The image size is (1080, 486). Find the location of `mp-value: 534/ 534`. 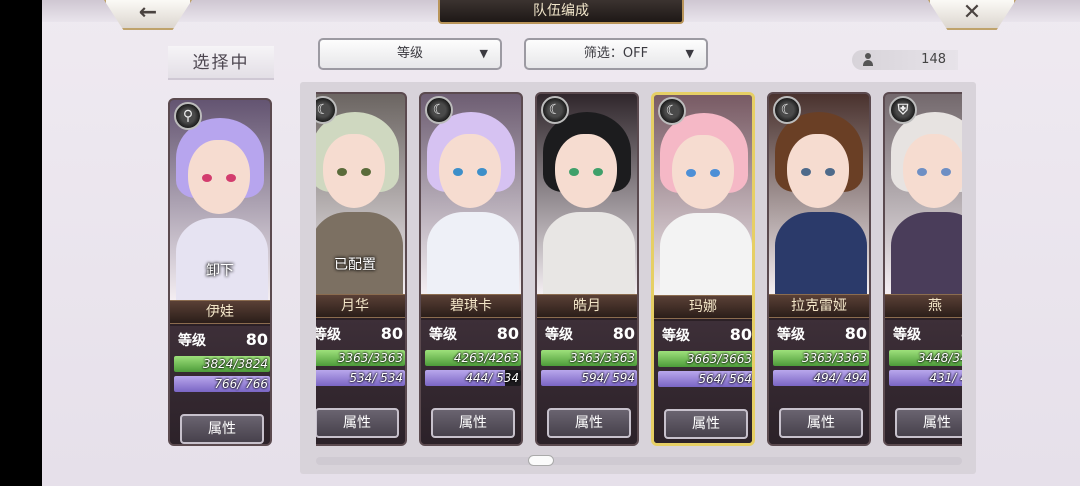

mp-value: 534/ 534 is located at coordinates (376, 378).